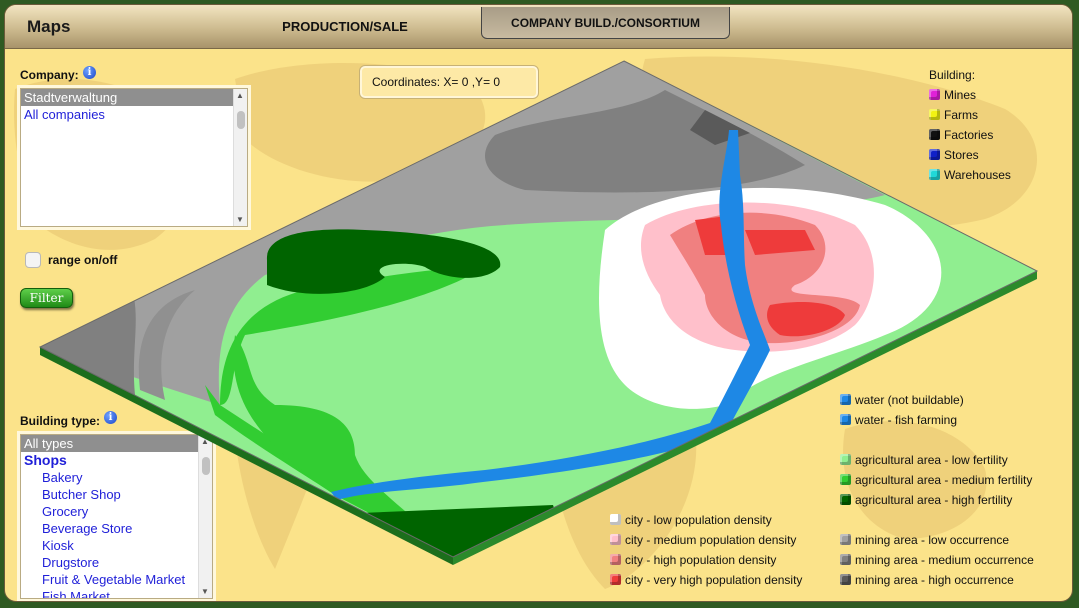  Describe the element at coordinates (934, 154) in the screenshot. I see `stores-cube-icon` at that location.